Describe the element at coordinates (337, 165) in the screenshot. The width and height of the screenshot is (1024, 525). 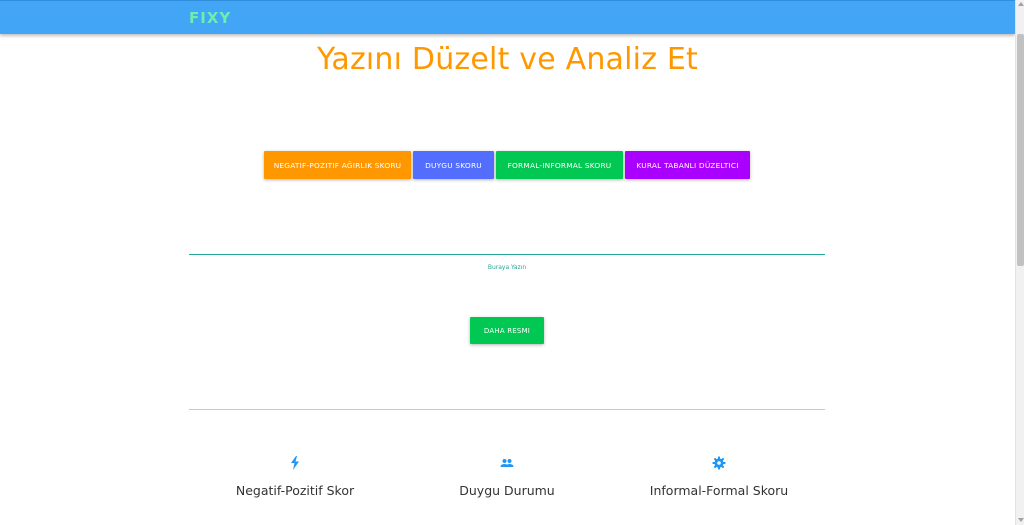
I see `negative-positive-score-button: NEGATIF-POZITIF AĞIRLIK SKORU` at that location.